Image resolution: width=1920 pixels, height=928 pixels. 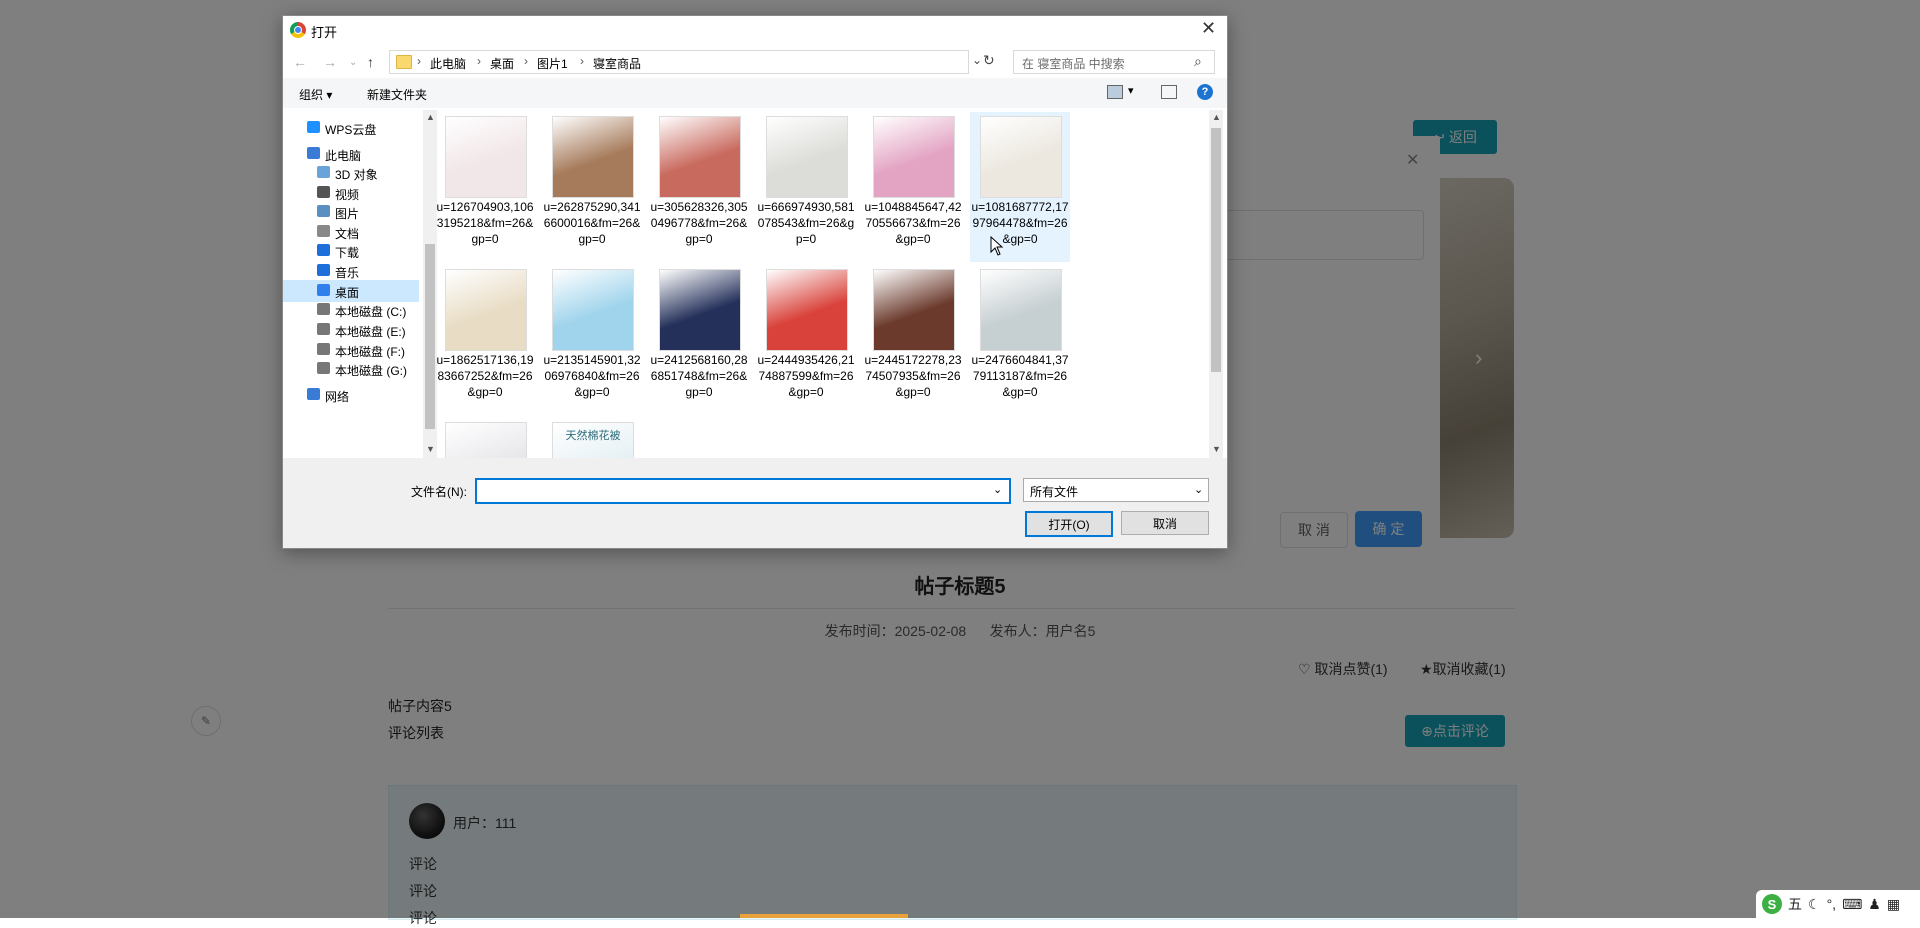 What do you see at coordinates (1169, 92) in the screenshot?
I see `preview-pane-icon` at bounding box center [1169, 92].